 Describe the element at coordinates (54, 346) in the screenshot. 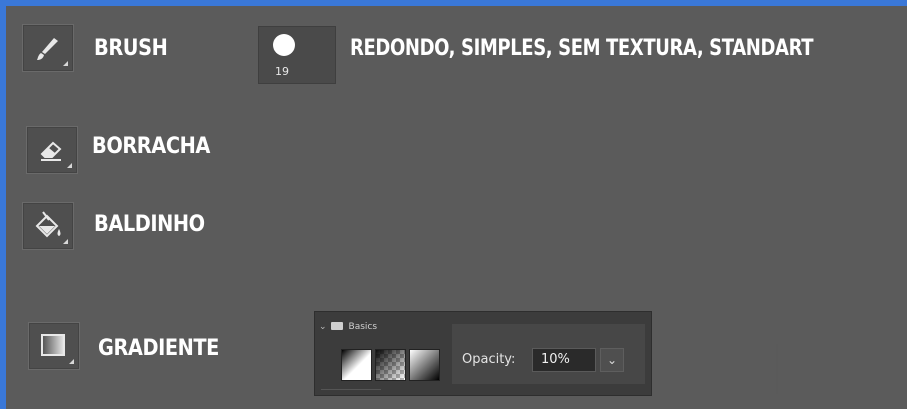

I see `gradient-tool-button` at that location.